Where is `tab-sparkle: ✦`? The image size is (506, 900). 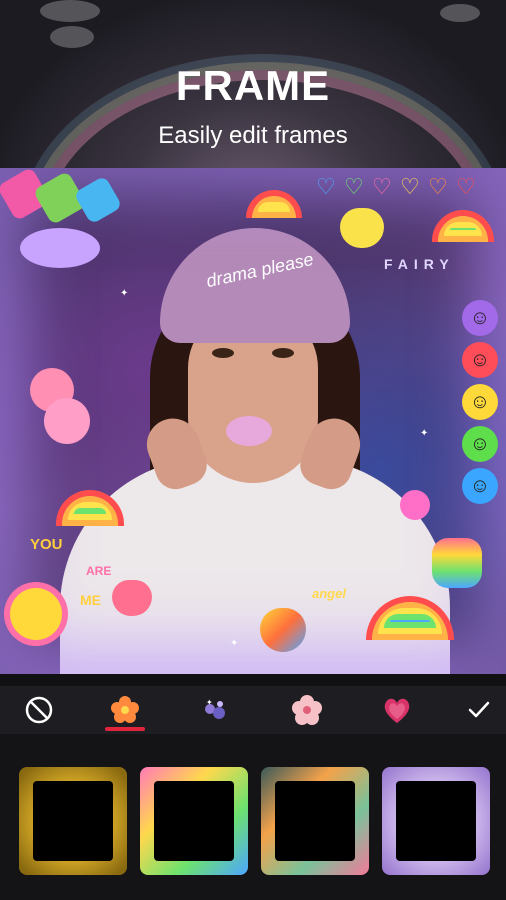
tab-sparkle: ✦ is located at coordinates (215, 710).